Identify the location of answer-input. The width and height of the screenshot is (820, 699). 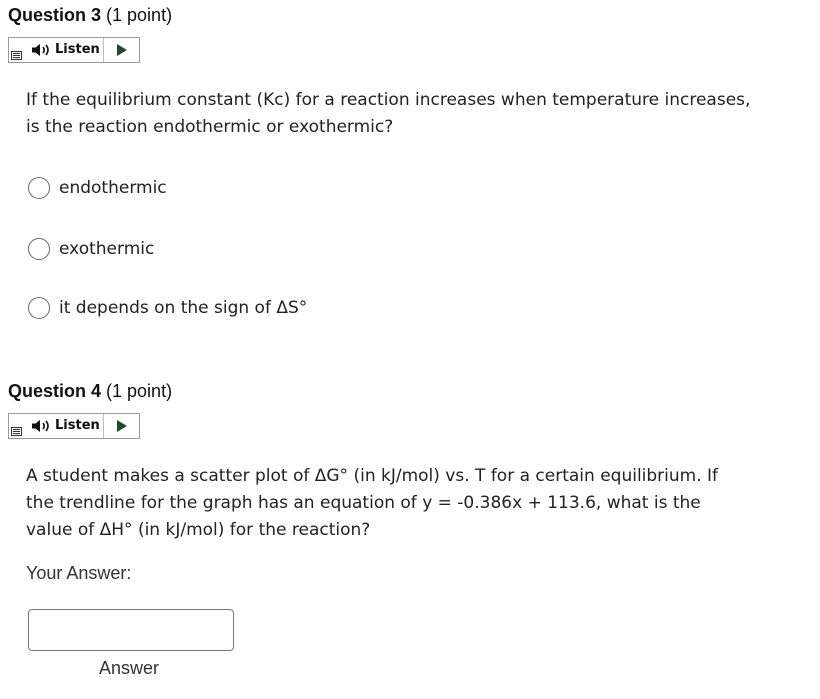
(131, 630).